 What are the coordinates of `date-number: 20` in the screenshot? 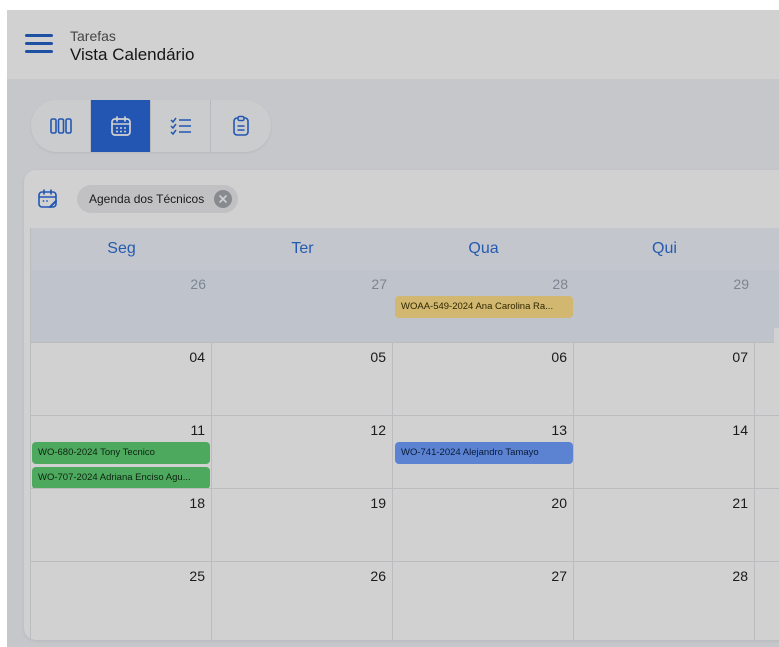 It's located at (559, 503).